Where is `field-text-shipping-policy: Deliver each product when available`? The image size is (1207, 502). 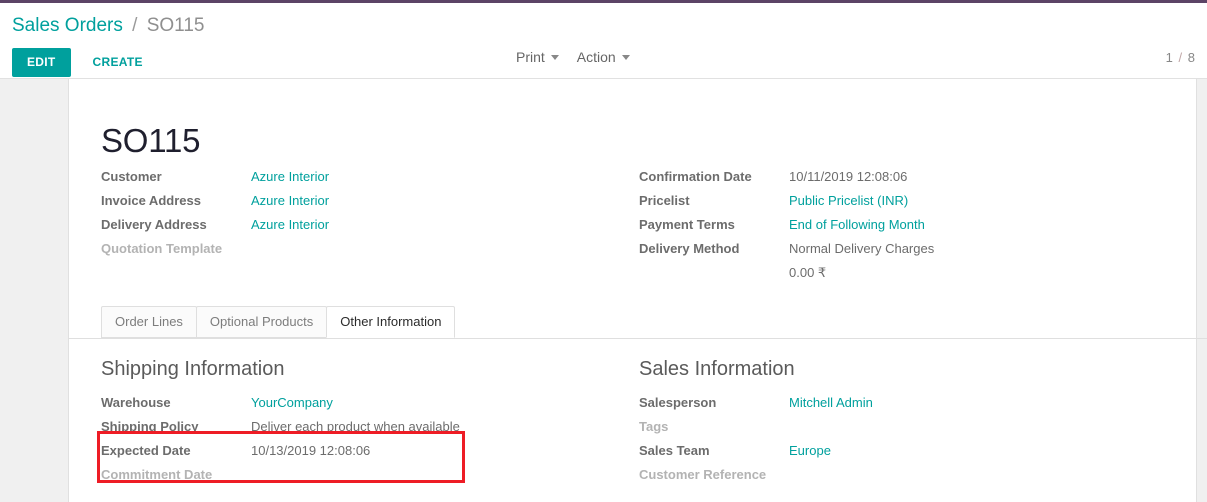
field-text-shipping-policy: Deliver each product when available is located at coordinates (355, 426).